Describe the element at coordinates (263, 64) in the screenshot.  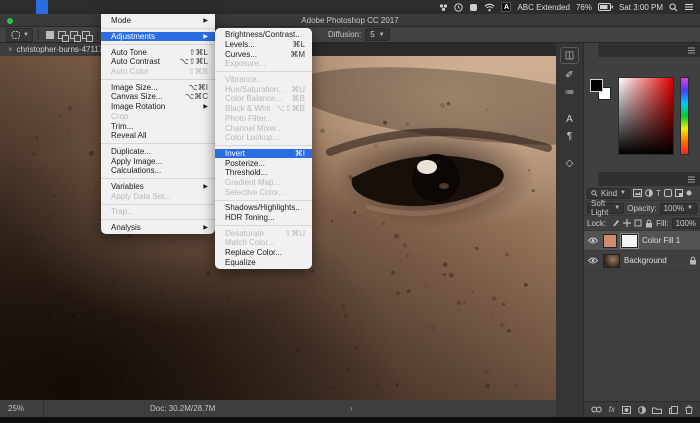
I see `menu-item: Exposure... ▶` at that location.